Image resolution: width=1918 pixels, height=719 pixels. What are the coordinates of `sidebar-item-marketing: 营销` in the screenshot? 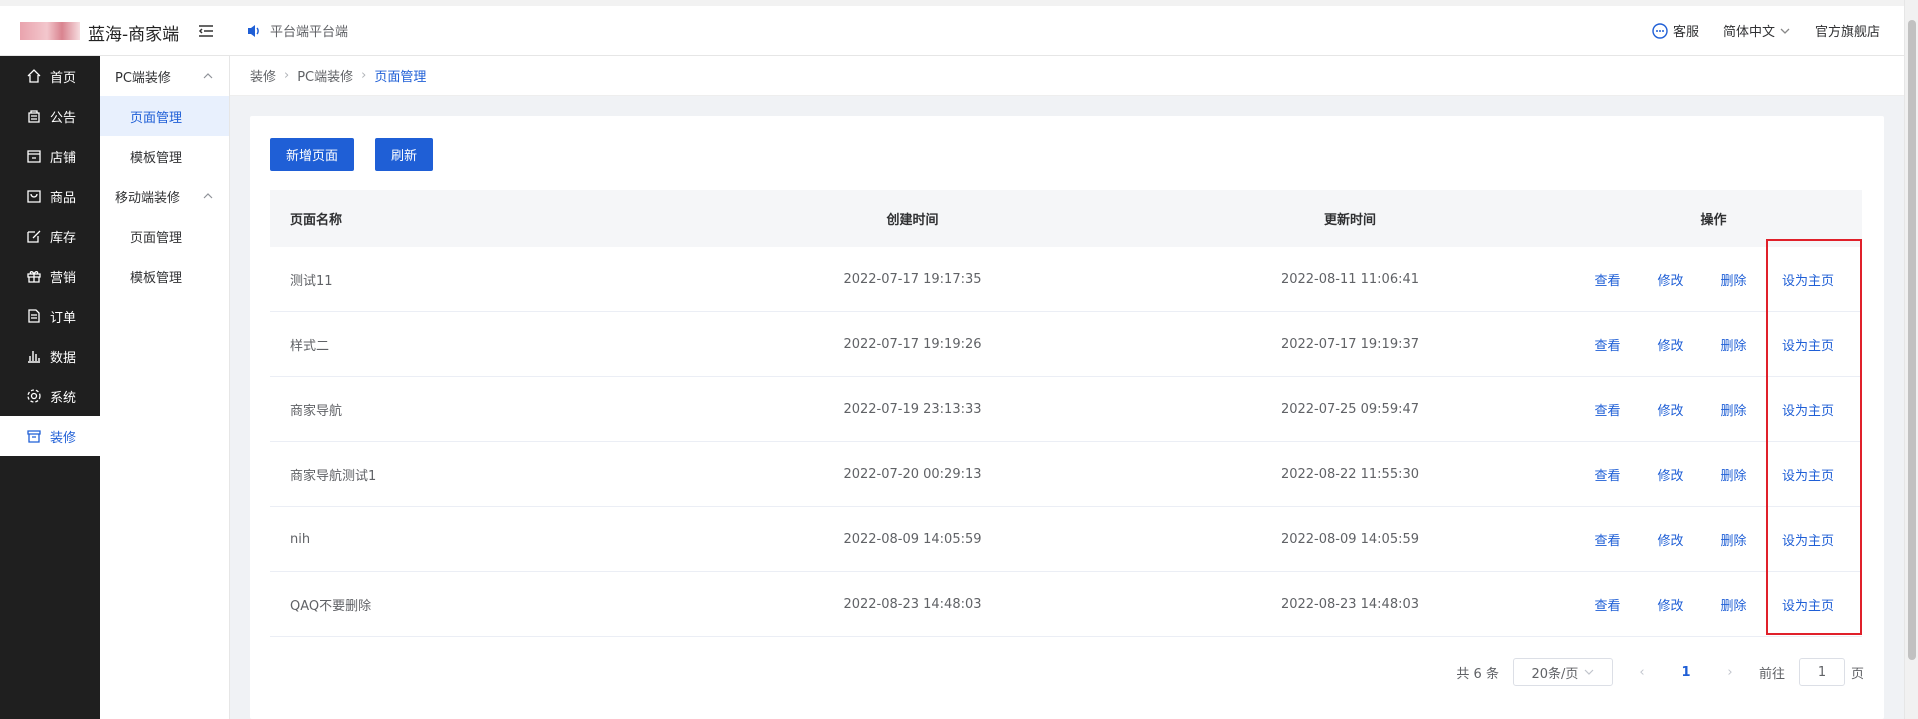 It's located at (50, 276).